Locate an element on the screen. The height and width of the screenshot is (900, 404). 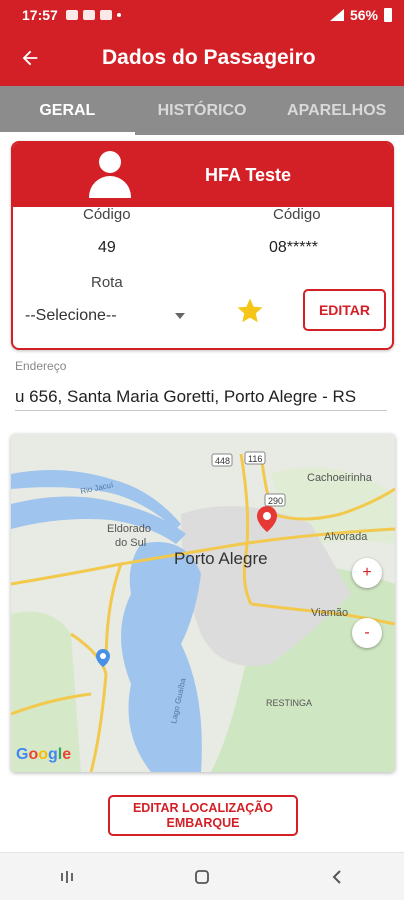
app-bar: Dados do Passageiro is located at coordinates (202, 58).